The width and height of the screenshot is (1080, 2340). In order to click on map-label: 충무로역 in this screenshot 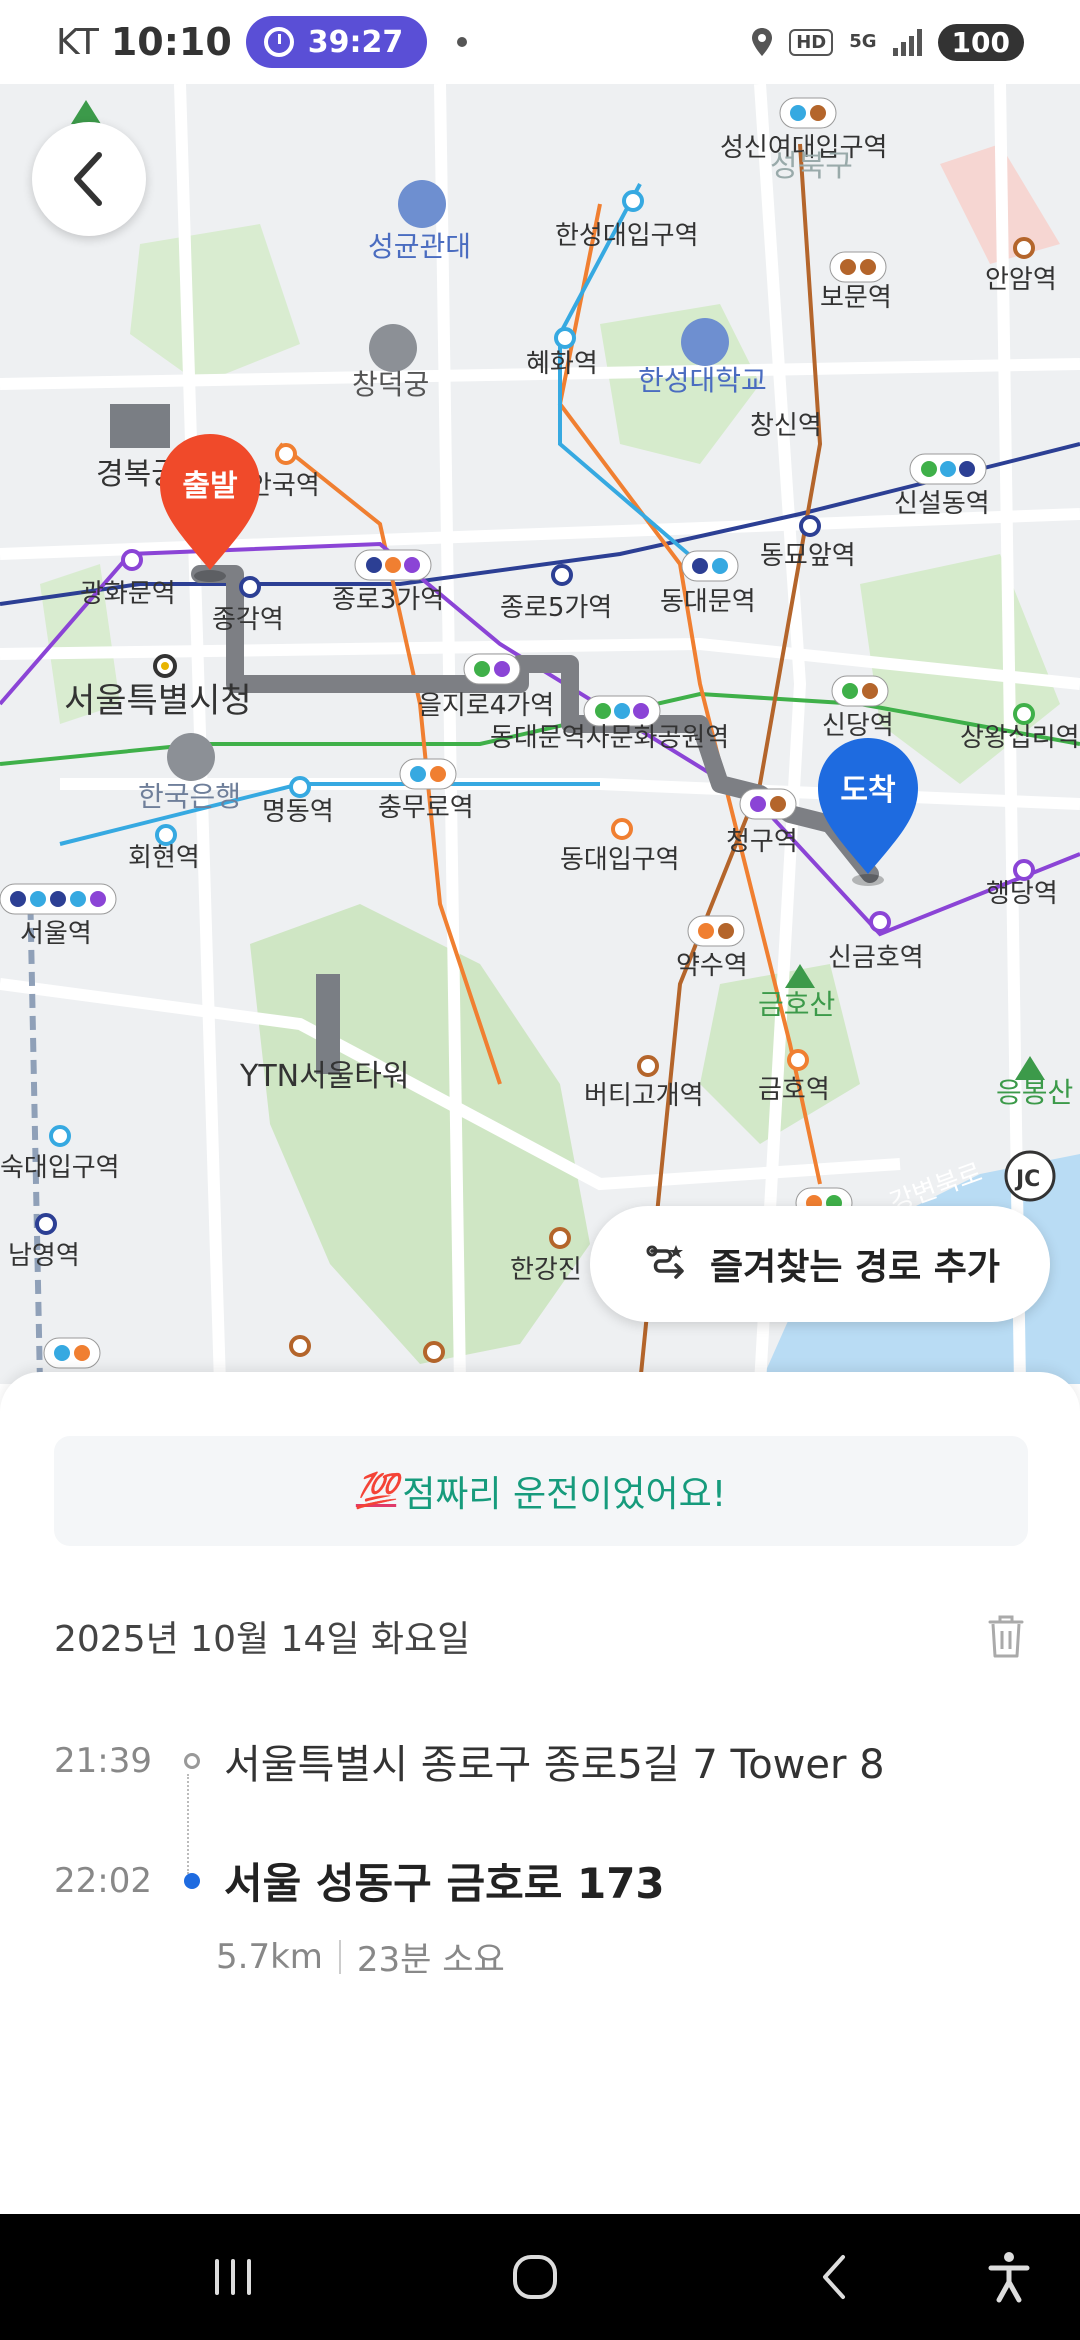, I will do `click(426, 808)`.